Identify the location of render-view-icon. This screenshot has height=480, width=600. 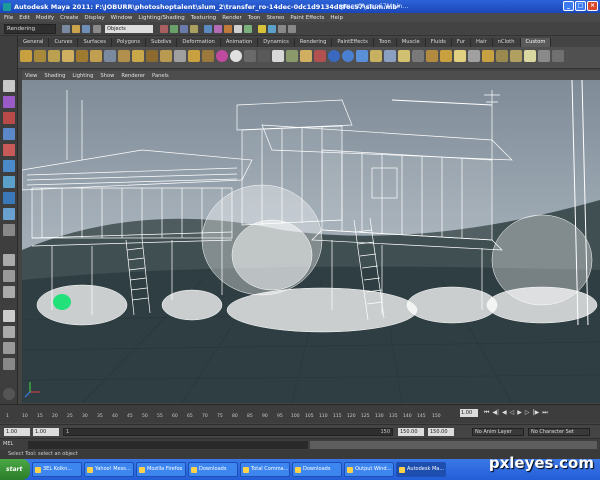
(218, 29).